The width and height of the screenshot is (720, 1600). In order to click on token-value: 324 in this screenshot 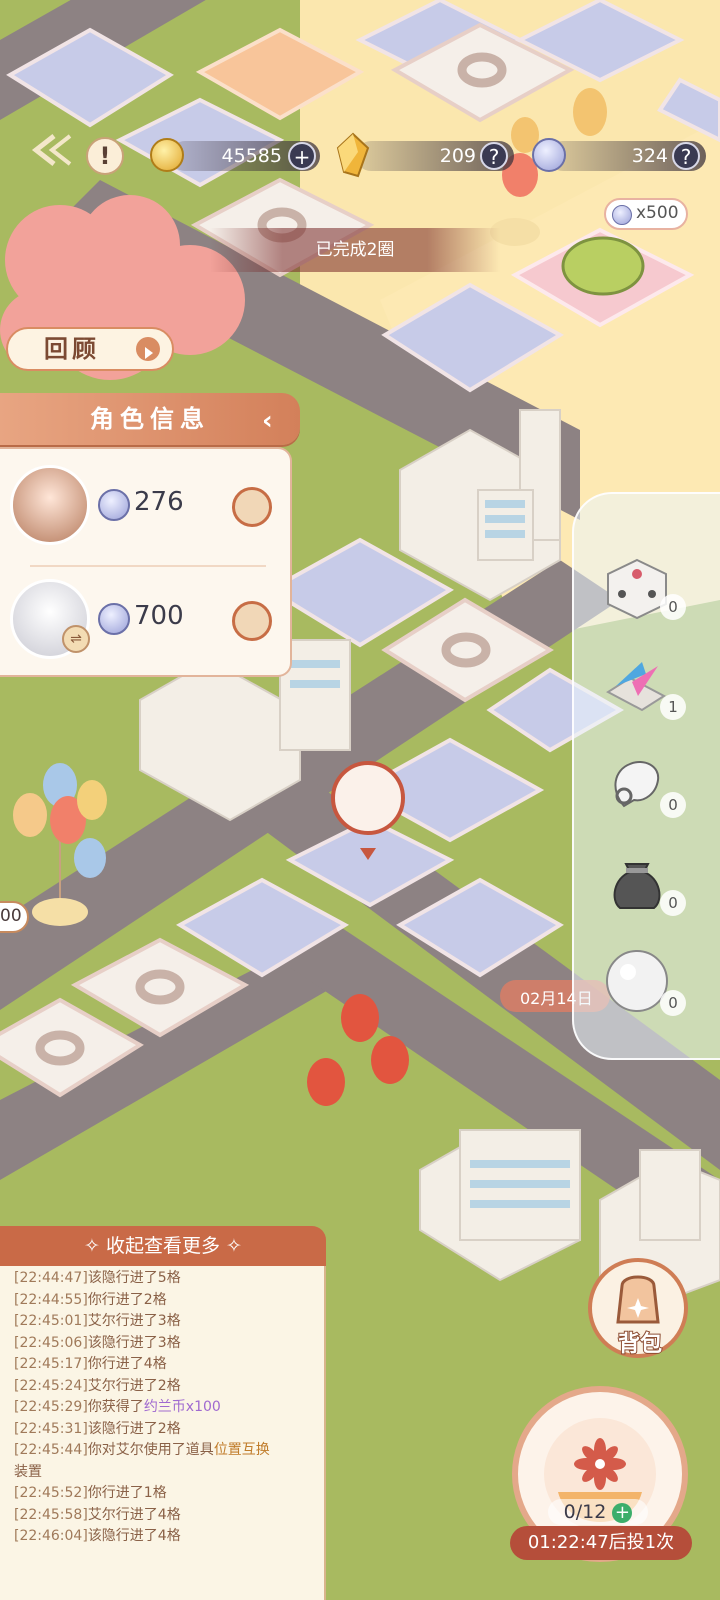, I will do `click(649, 156)`.